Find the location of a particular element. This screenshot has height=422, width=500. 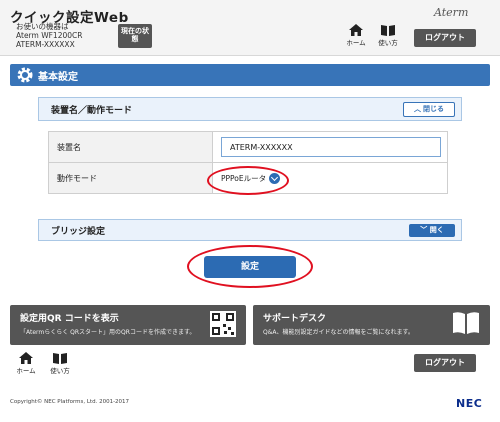

footer-home-label: ホーム is located at coordinates (26, 371).